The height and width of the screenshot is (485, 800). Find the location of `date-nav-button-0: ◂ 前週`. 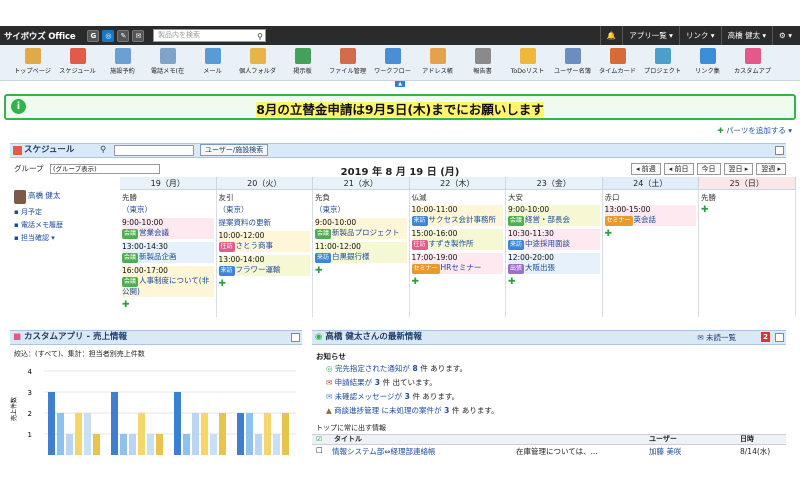

date-nav-button-0: ◂ 前週 is located at coordinates (646, 169).